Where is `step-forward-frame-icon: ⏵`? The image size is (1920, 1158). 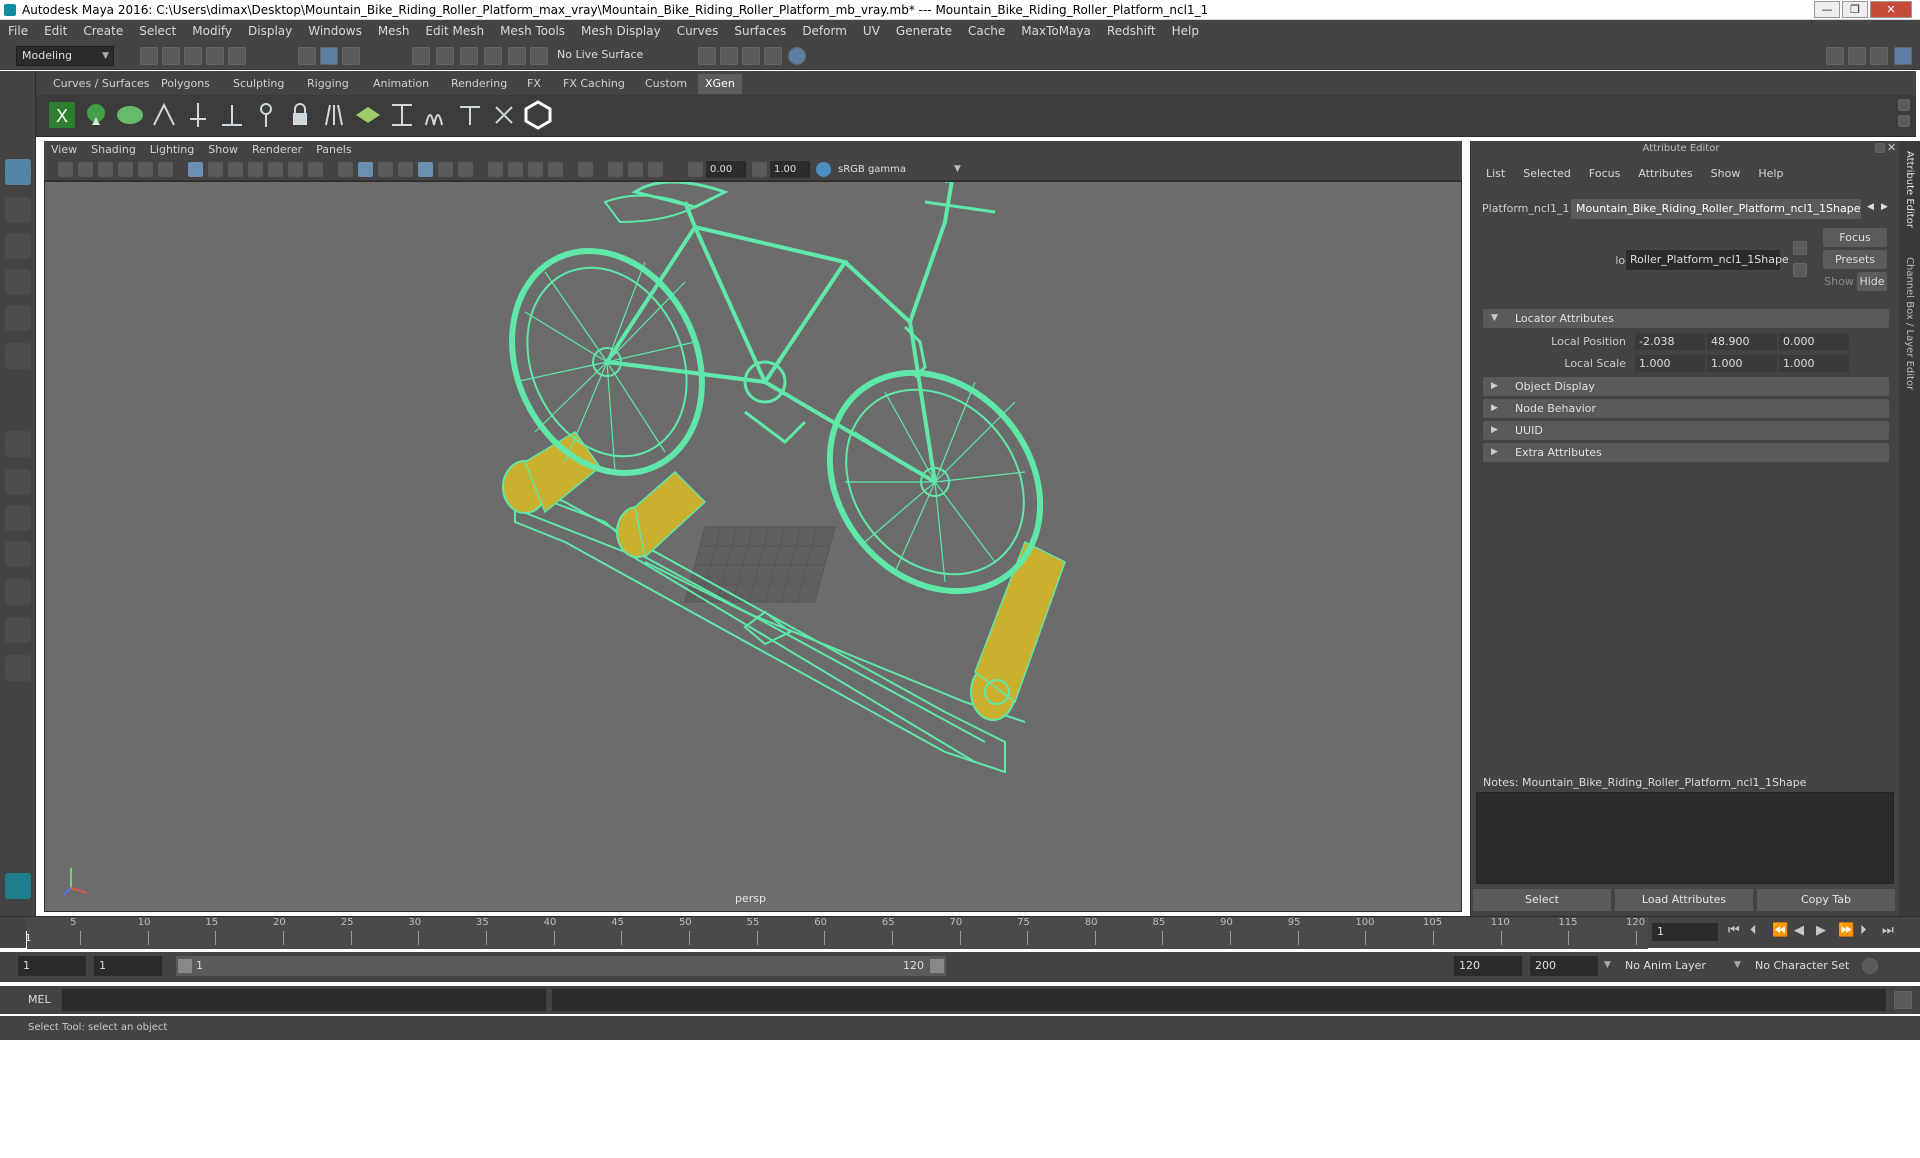
step-forward-frame-icon: ⏵ is located at coordinates (1863, 930).